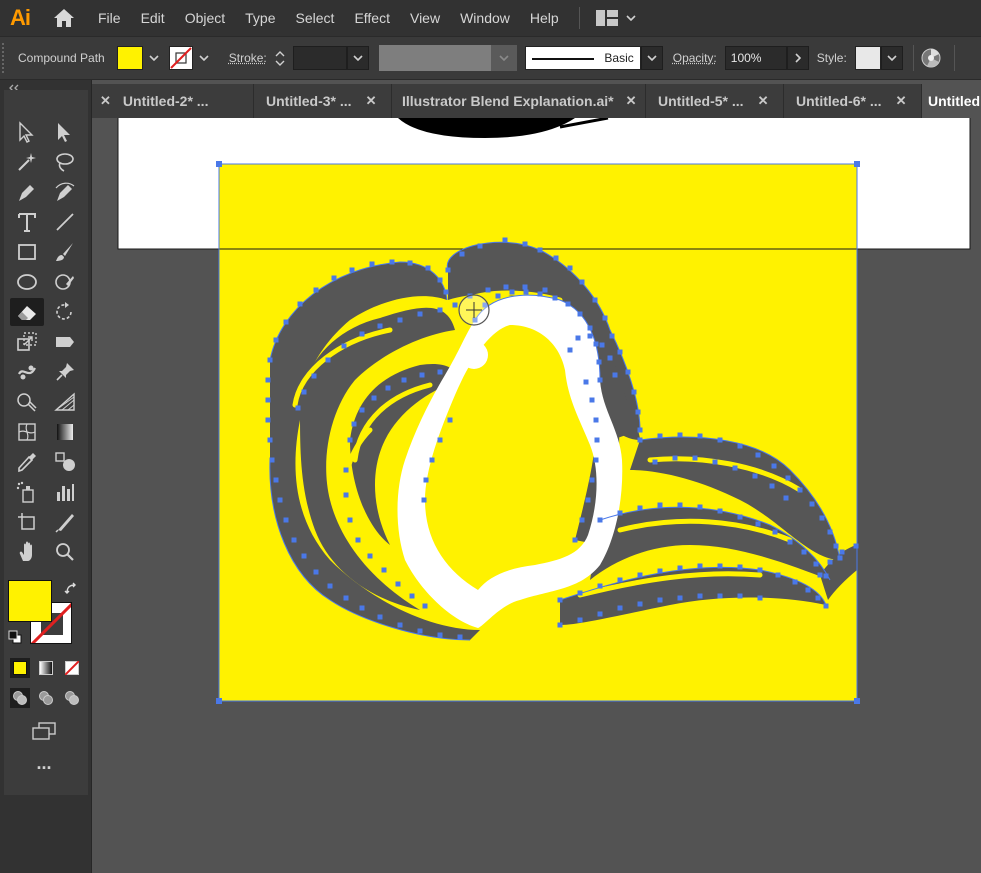 Image resolution: width=981 pixels, height=873 pixels. What do you see at coordinates (867, 58) in the screenshot?
I see `graphic-style-swatch` at bounding box center [867, 58].